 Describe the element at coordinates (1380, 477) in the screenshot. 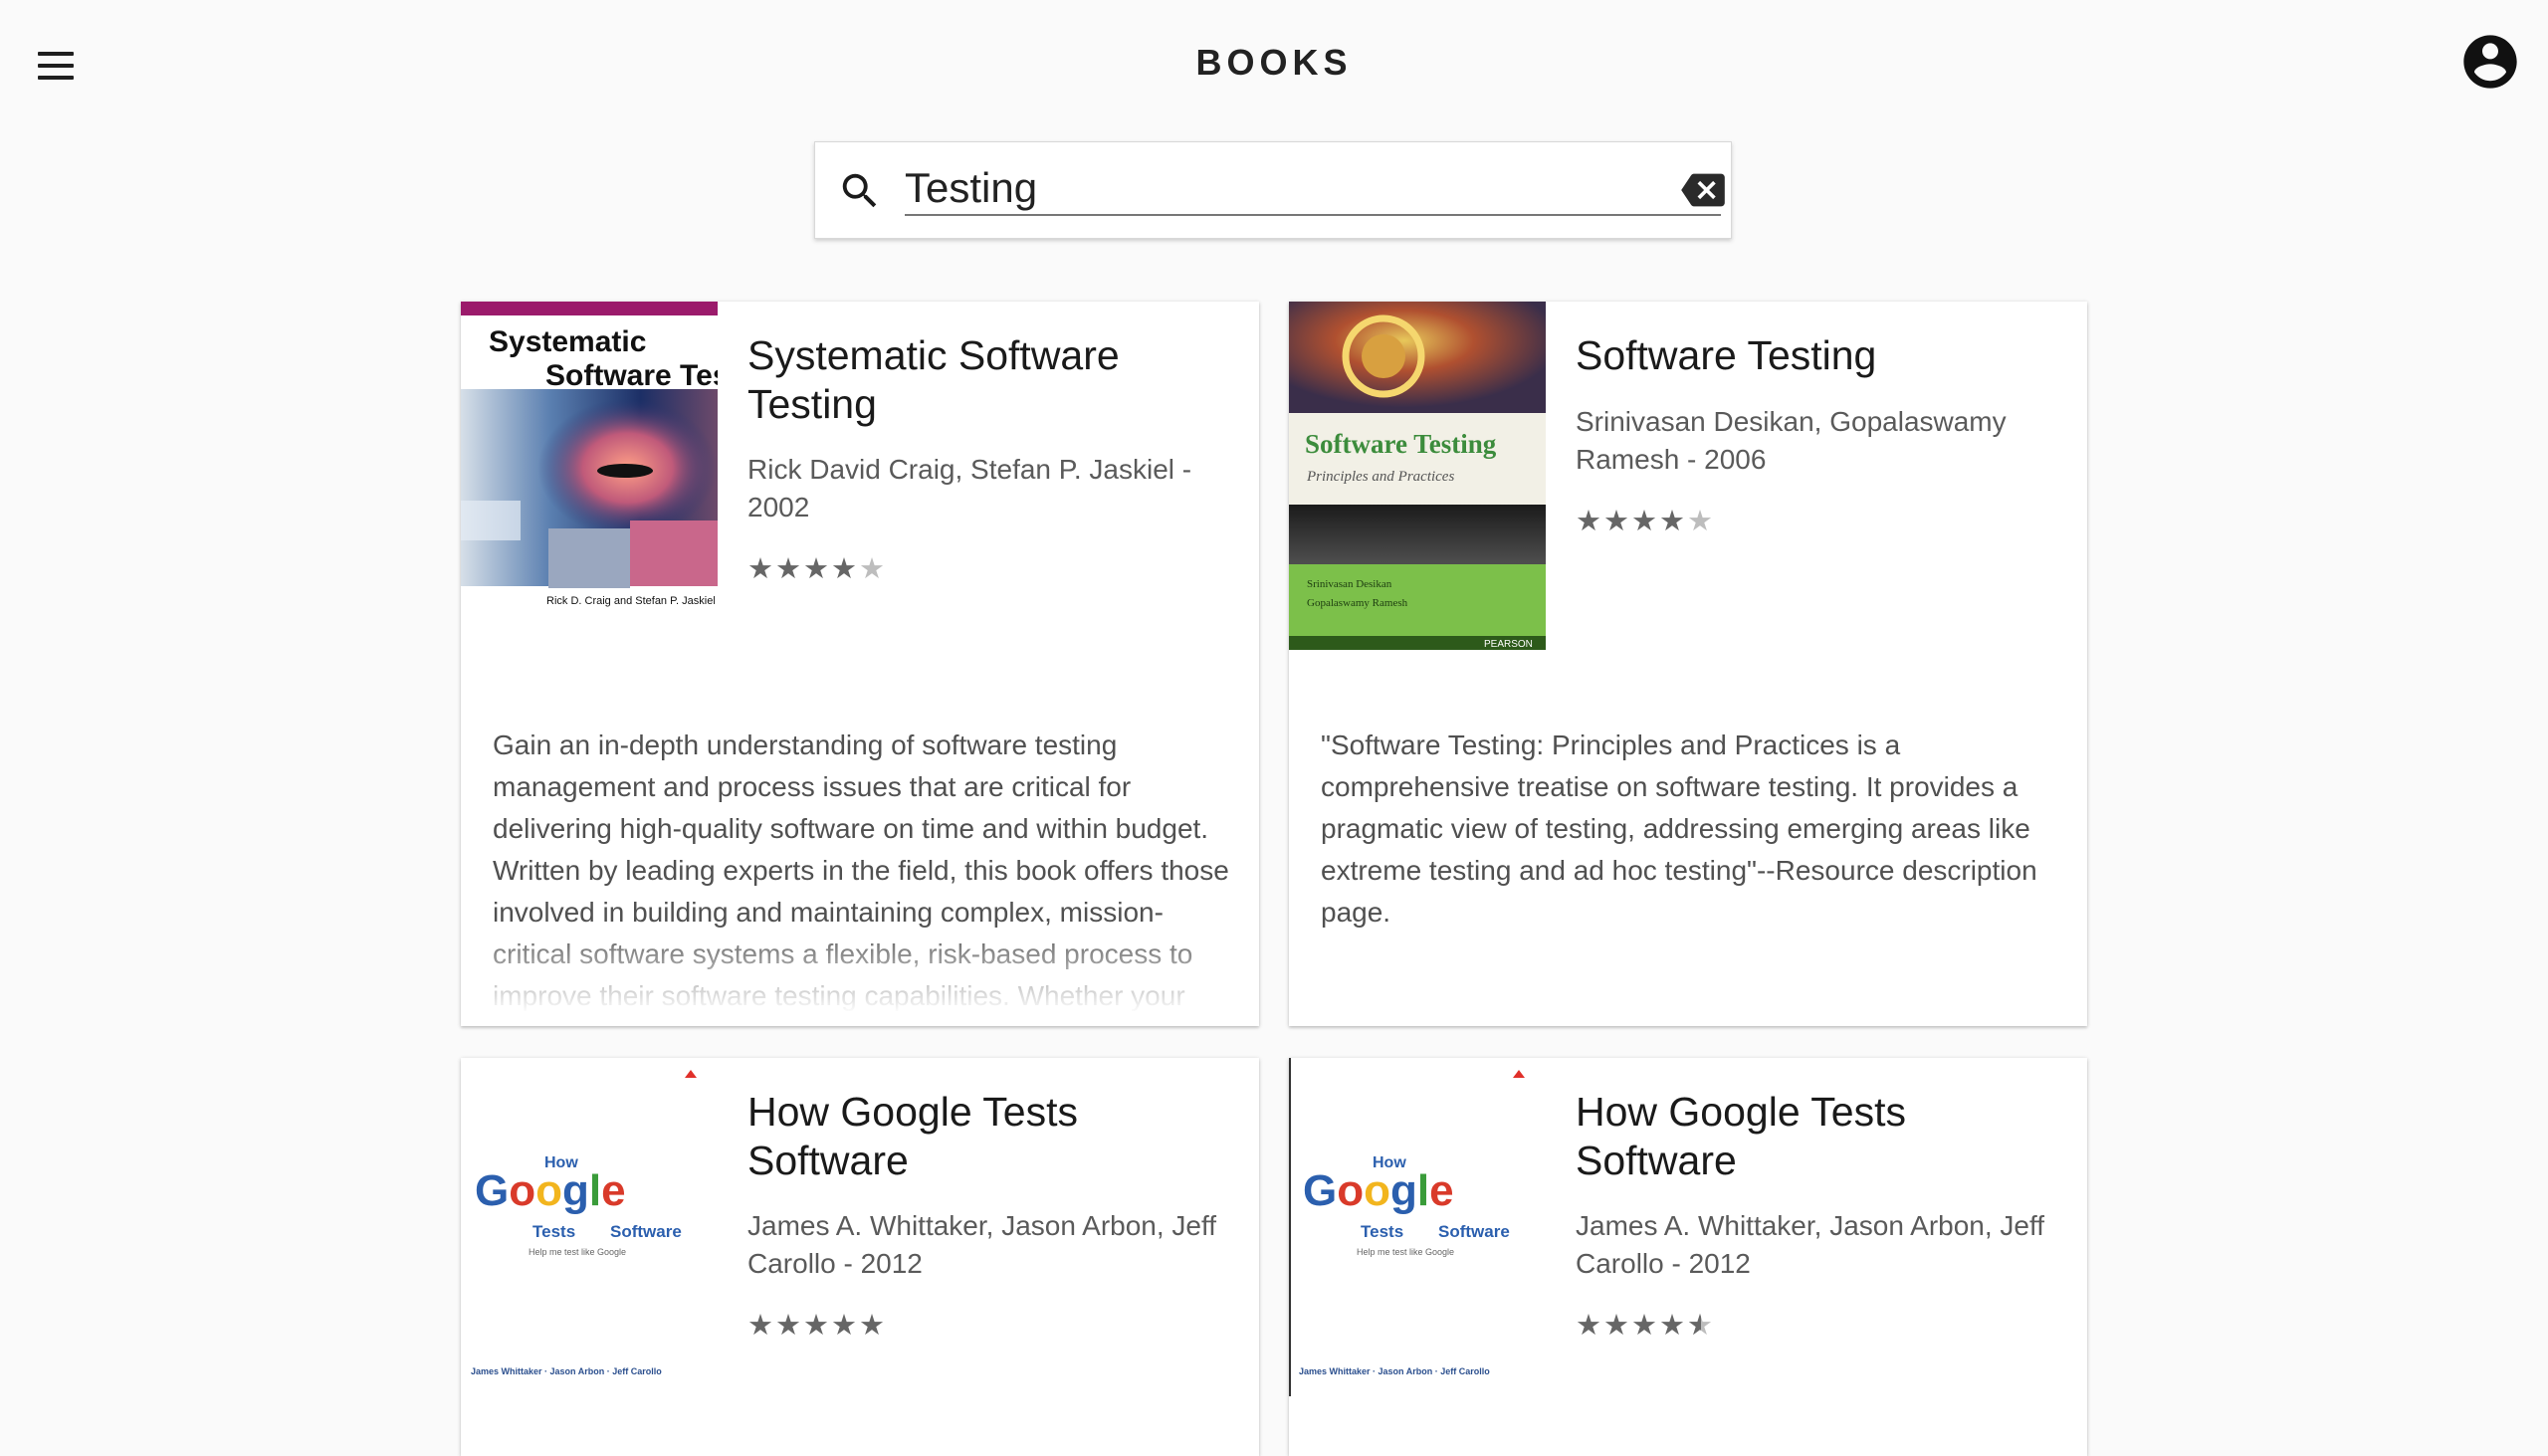

I see `cover-subtitle: Principles and Practices` at that location.